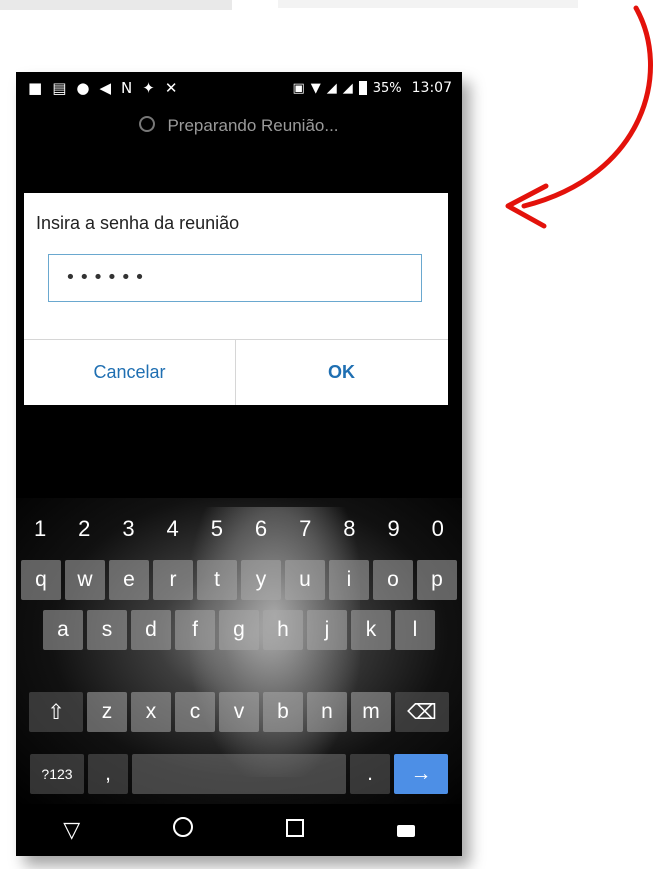 Image resolution: width=659 pixels, height=869 pixels. Describe the element at coordinates (138, 223) in the screenshot. I see `dialog-title: Insira a senha da reunião` at that location.